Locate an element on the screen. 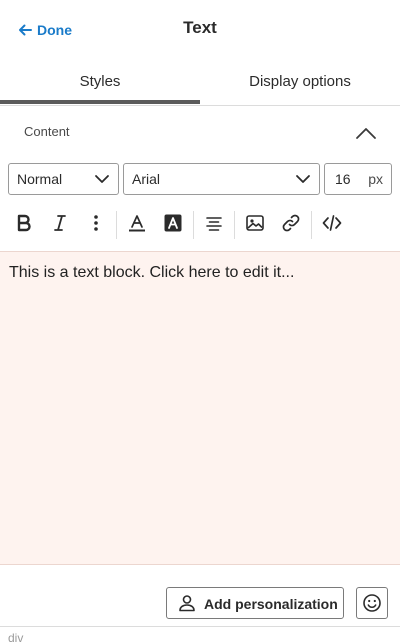 This screenshot has height=642, width=400. highlight-color-button is located at coordinates (173, 223).